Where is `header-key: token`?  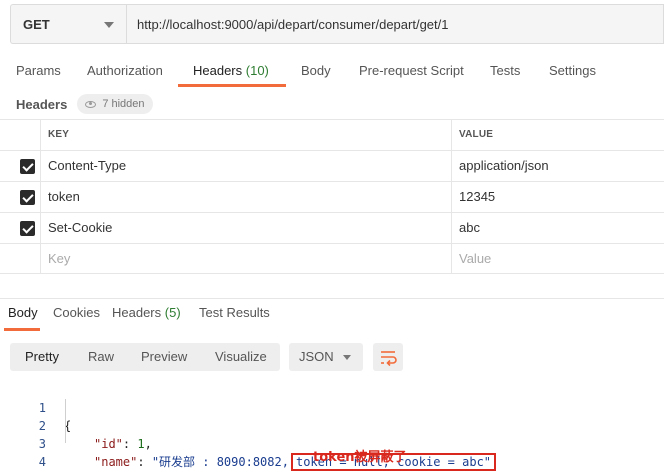
header-key: token is located at coordinates (64, 197).